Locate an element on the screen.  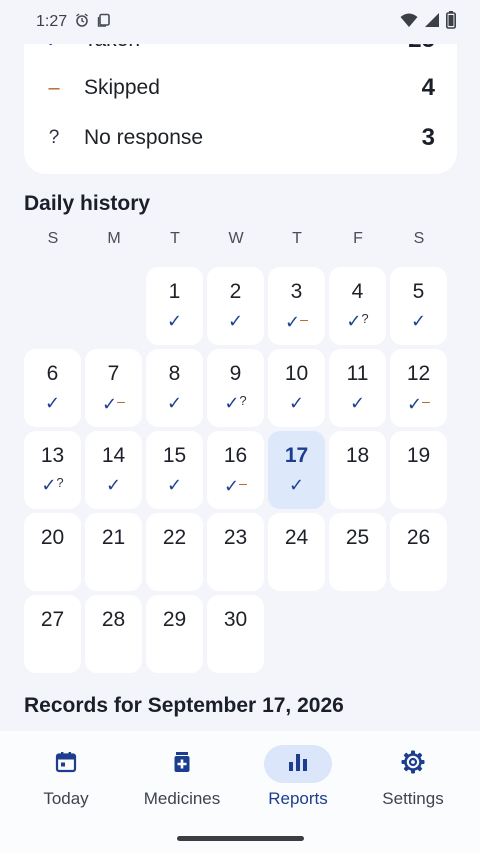
calendar-day: 18 is located at coordinates (357, 470).